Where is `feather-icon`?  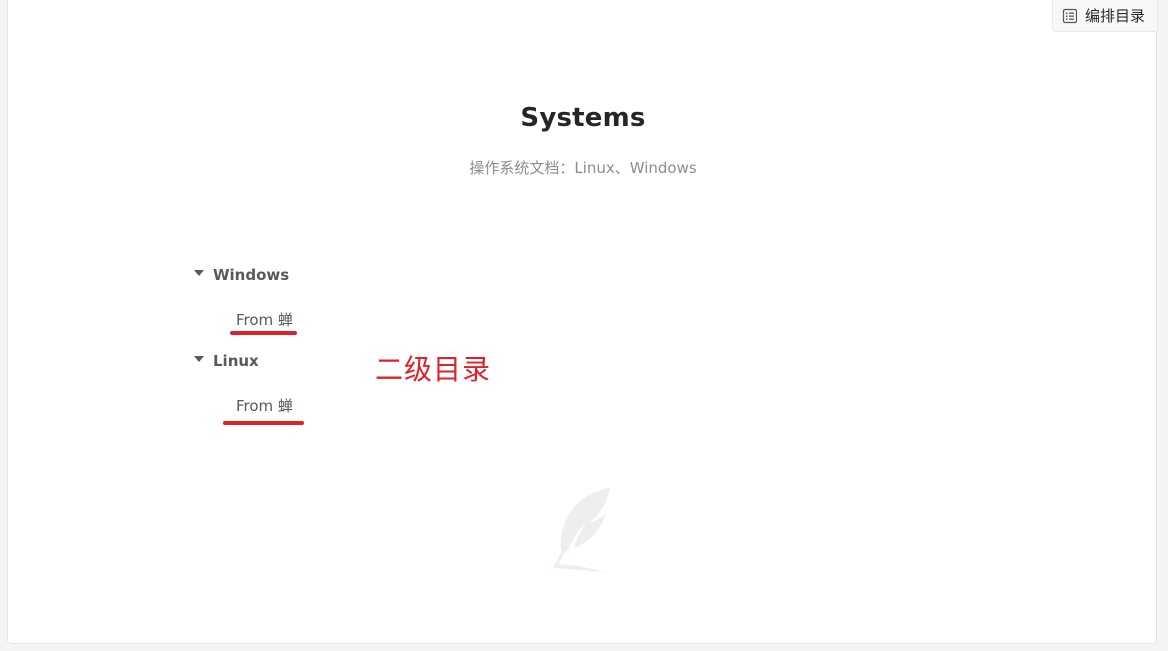
feather-icon is located at coordinates (582, 530).